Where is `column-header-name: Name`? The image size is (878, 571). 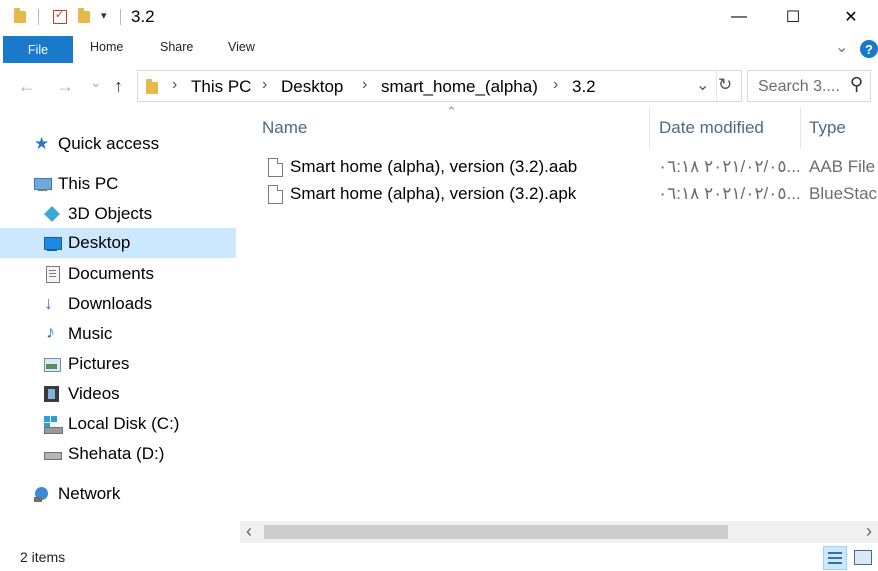
column-header-name: Name is located at coordinates (284, 128).